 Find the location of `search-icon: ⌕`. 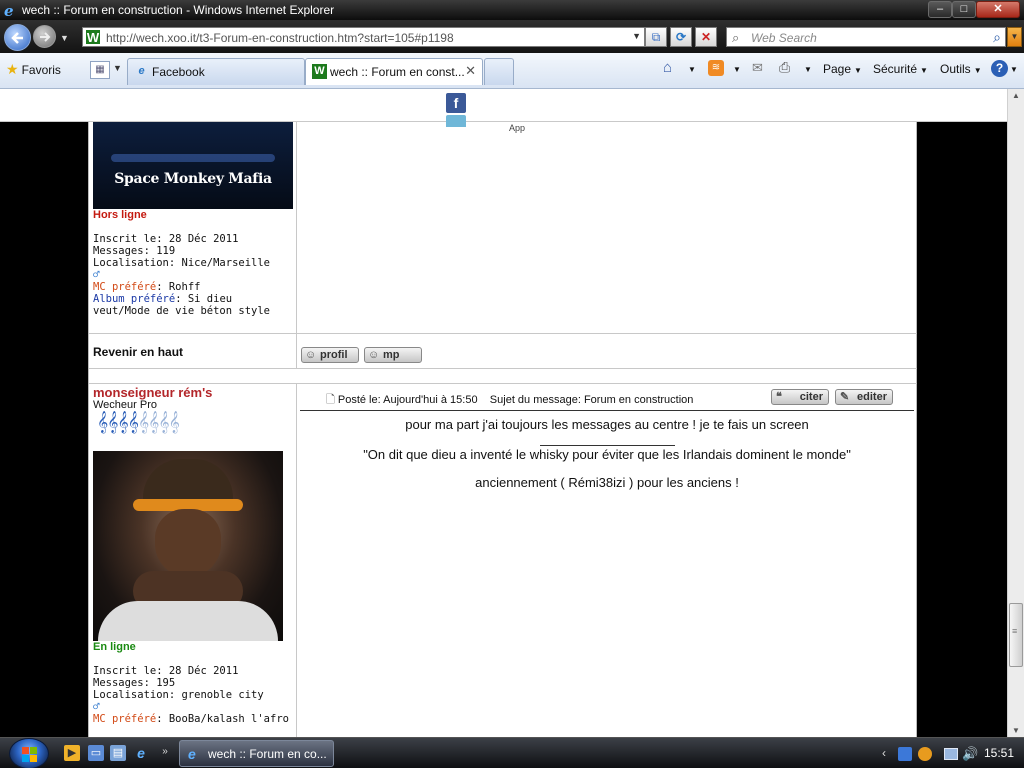

search-icon: ⌕ is located at coordinates (997, 37).